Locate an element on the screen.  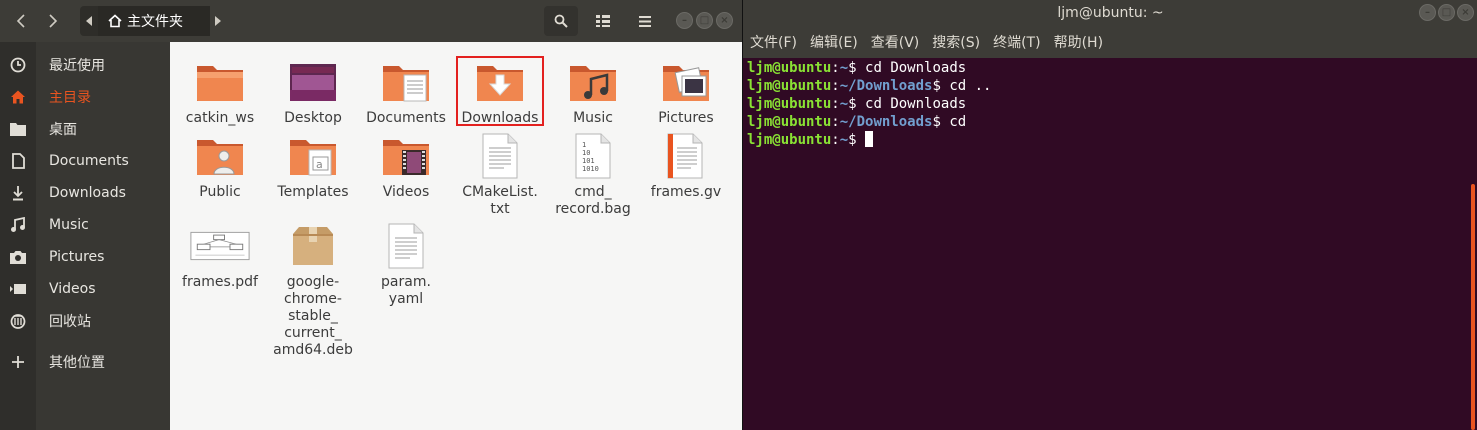
hamburger-icon is located at coordinates (645, 21).